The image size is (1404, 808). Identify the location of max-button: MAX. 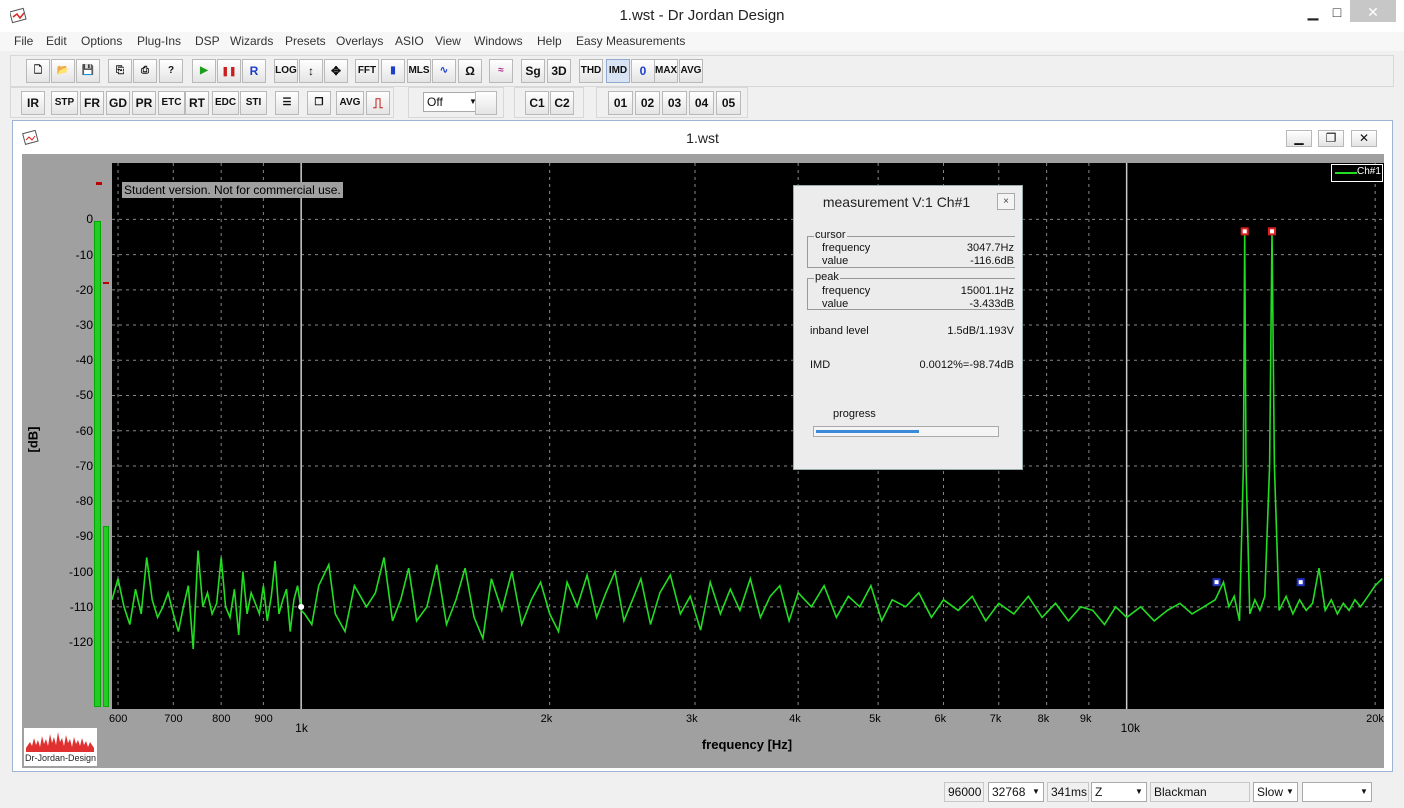
(666, 71).